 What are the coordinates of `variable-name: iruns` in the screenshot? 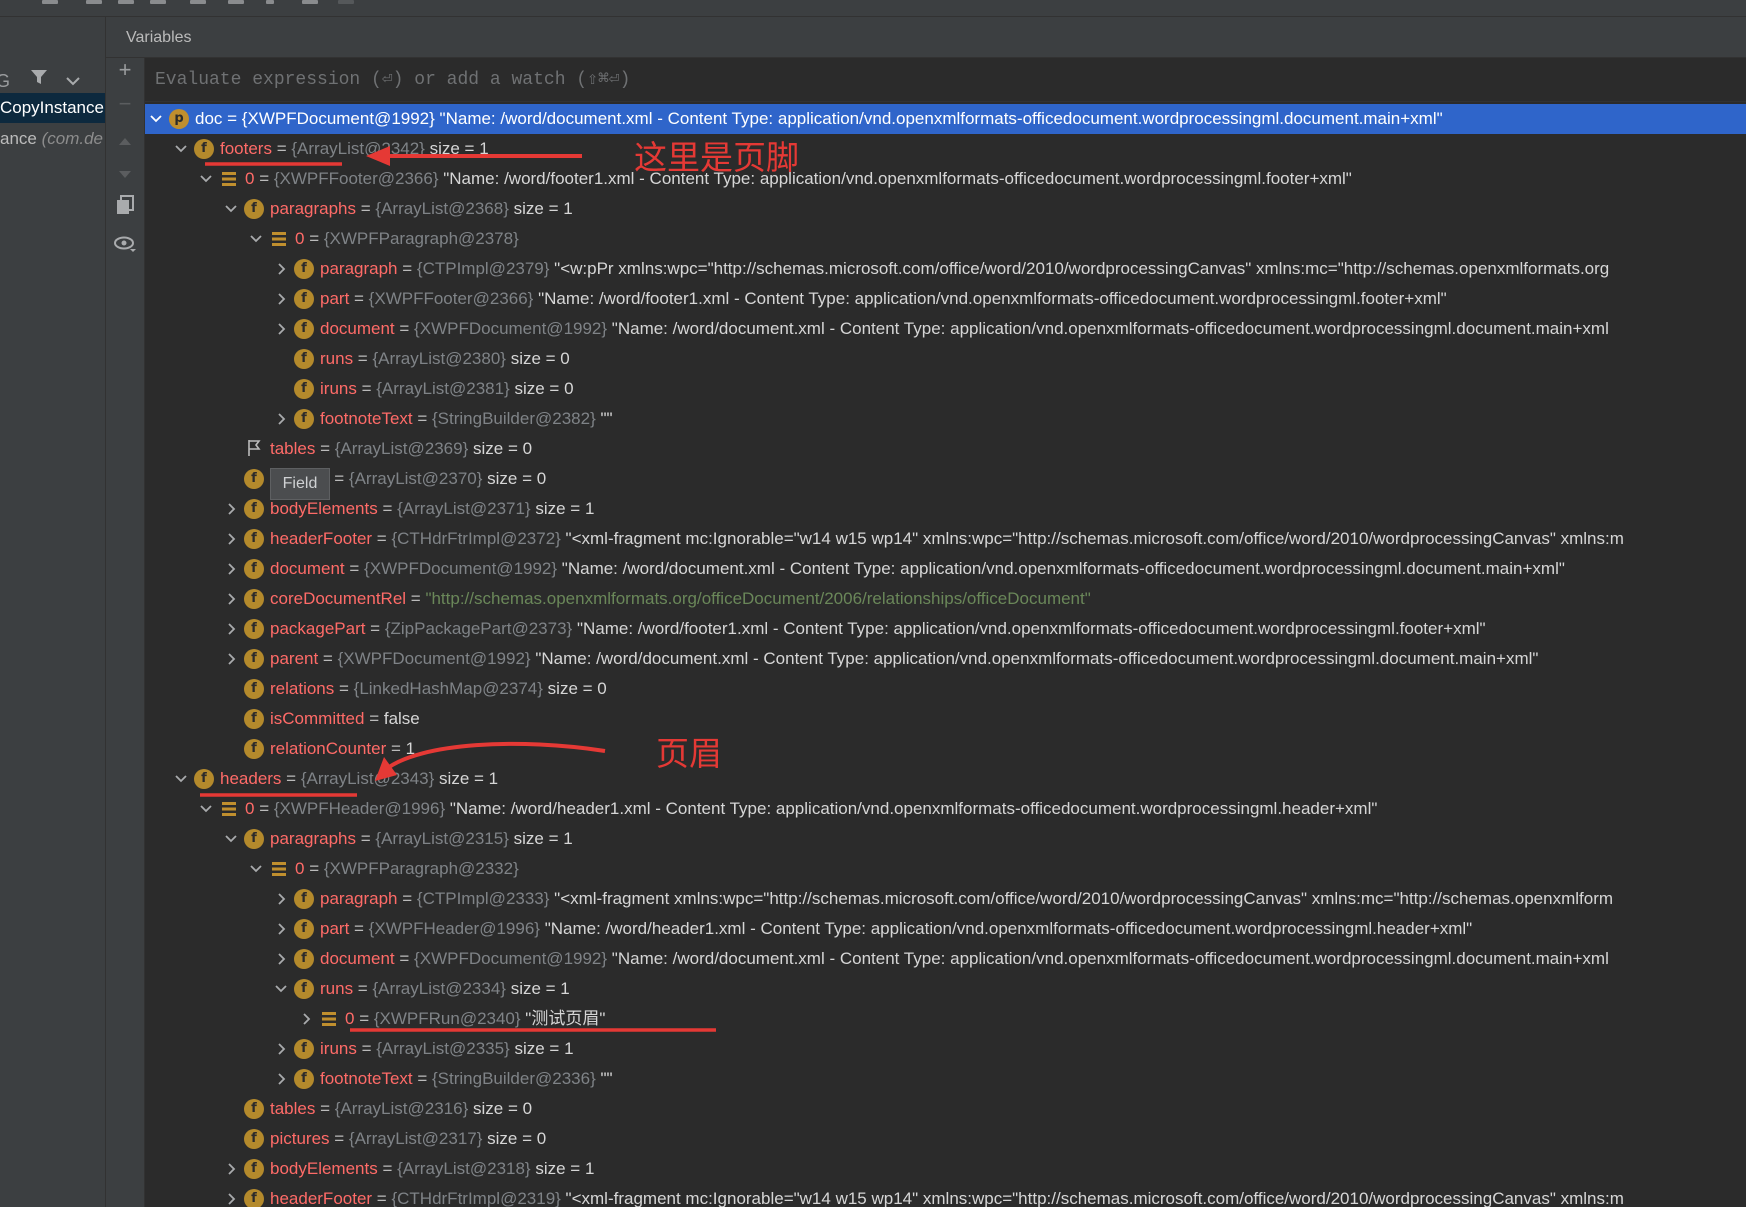 It's located at (338, 1048).